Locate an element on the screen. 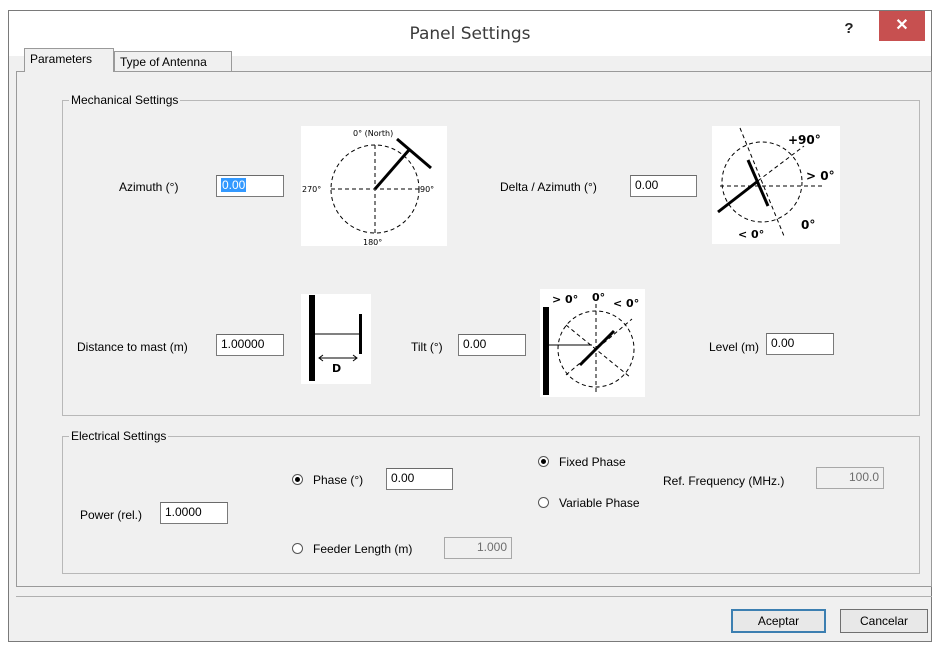  variable-phase-radio is located at coordinates (543, 502).